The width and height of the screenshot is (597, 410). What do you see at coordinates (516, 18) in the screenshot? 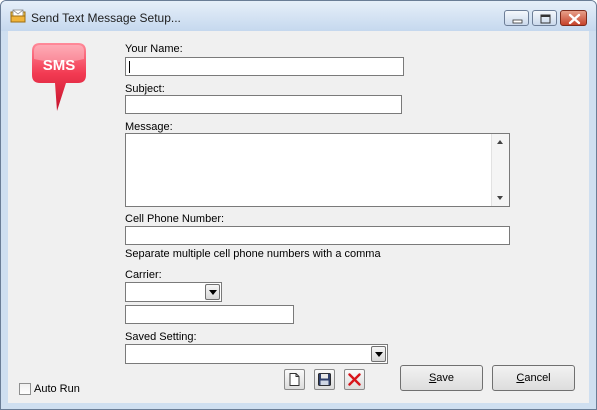
I see `minimize-button` at bounding box center [516, 18].